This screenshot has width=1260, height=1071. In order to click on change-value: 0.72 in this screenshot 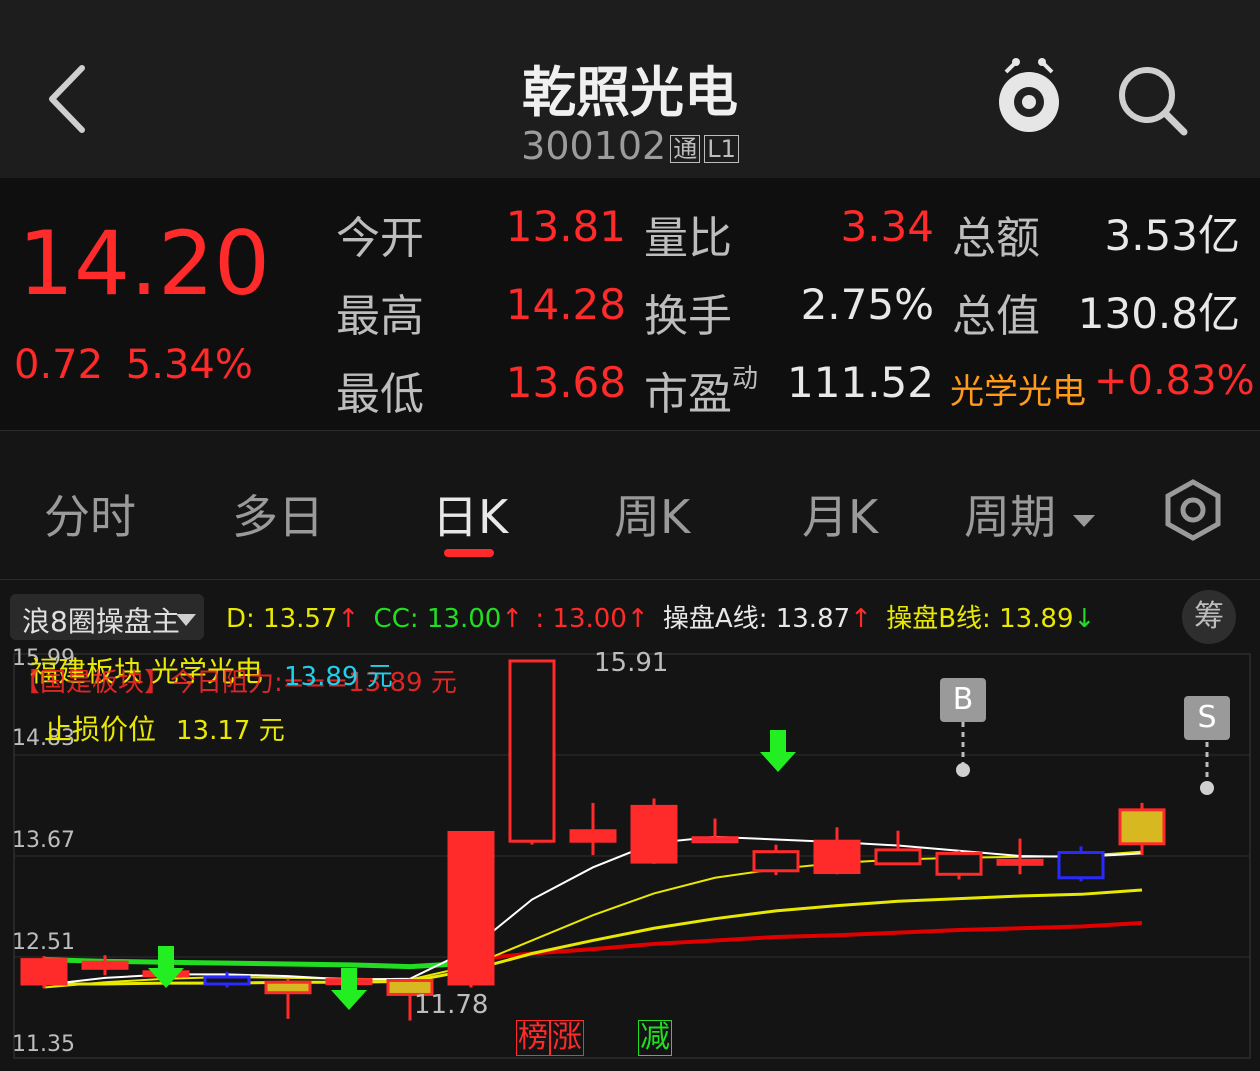, I will do `click(59, 365)`.